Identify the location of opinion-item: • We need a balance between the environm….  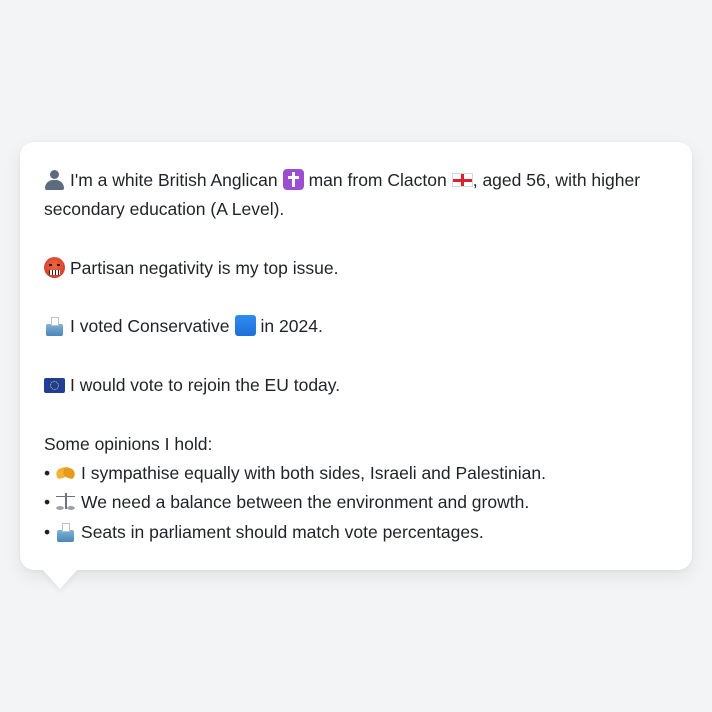
(356, 502).